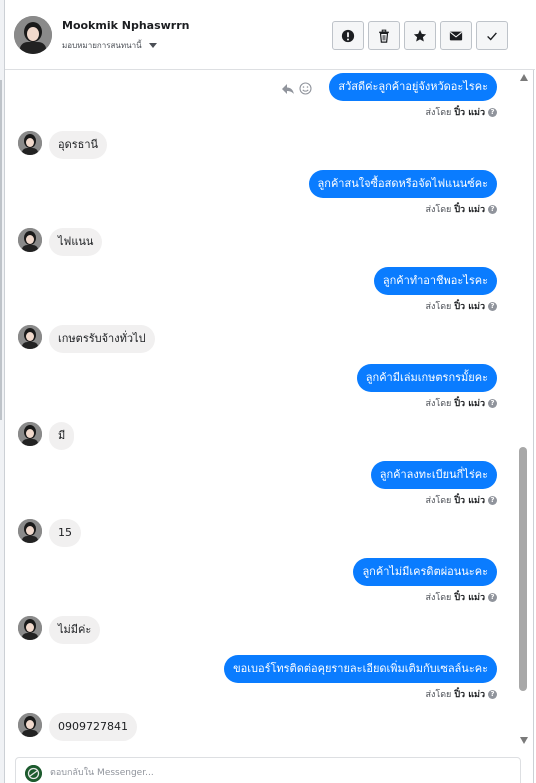 The image size is (536, 783). I want to click on thread-scrollbar, so click(524, 412).